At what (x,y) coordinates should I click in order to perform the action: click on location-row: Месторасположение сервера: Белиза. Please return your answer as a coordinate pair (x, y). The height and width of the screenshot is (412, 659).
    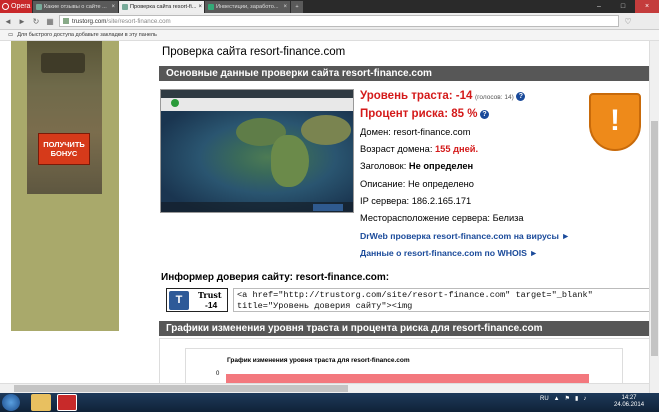
    Looking at the image, I should click on (442, 218).